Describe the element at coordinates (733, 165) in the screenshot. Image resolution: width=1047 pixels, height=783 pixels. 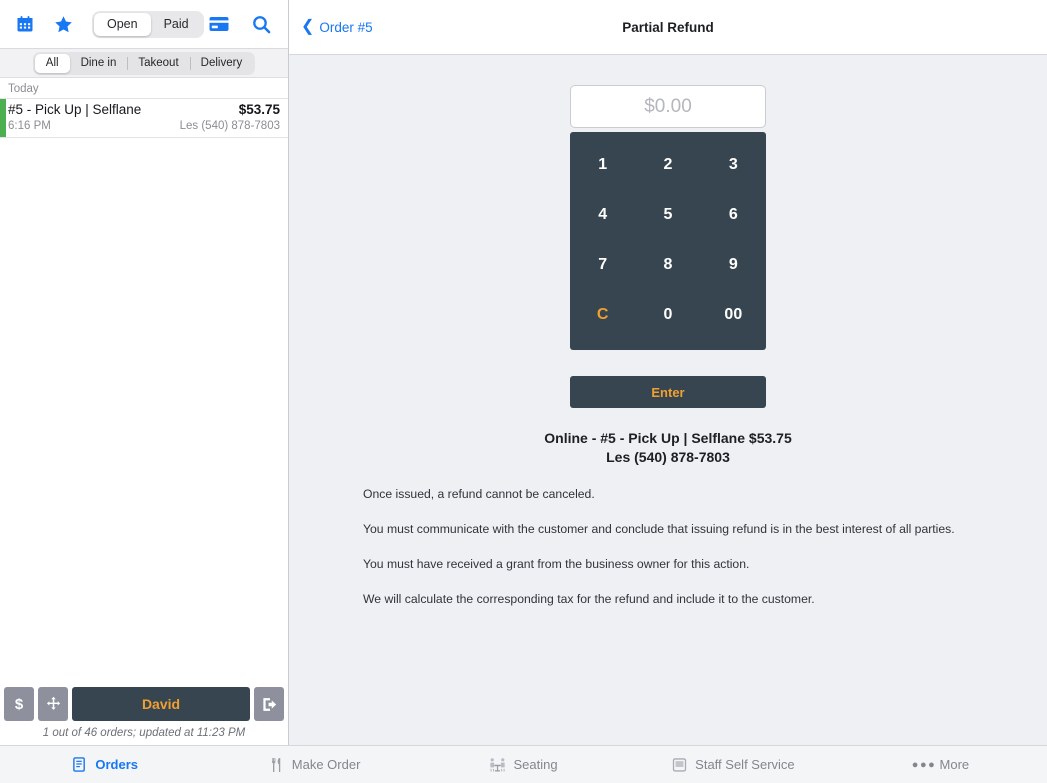
I see `key-3: 3` at that location.